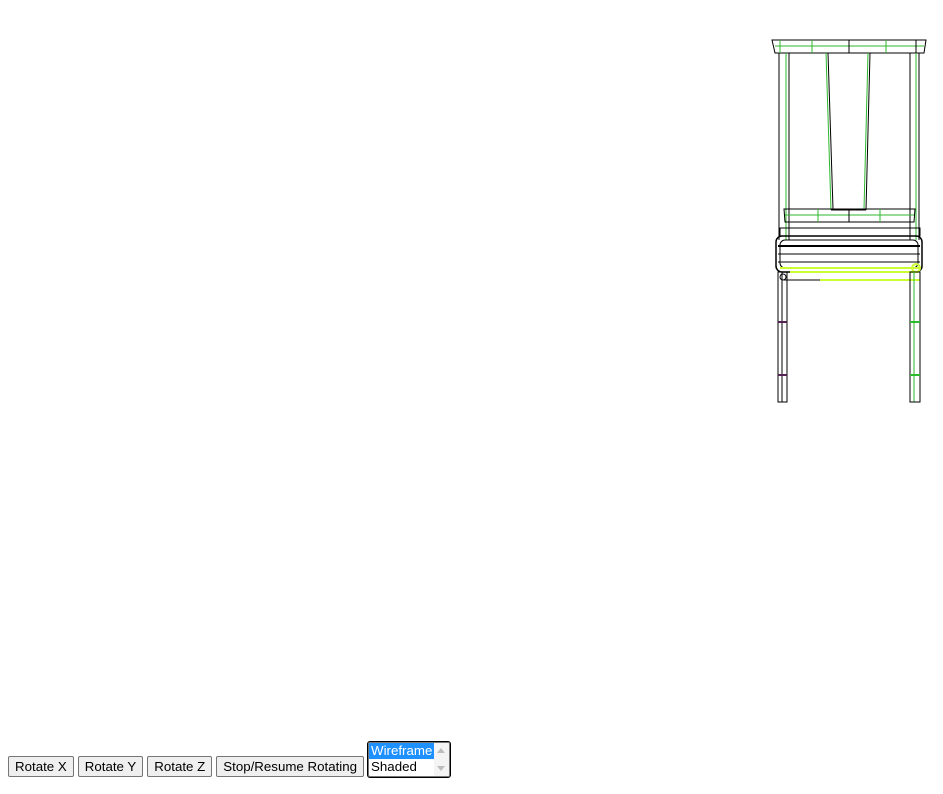 The width and height of the screenshot is (943, 794). What do you see at coordinates (848, 131) in the screenshot?
I see `chair-back-splat` at bounding box center [848, 131].